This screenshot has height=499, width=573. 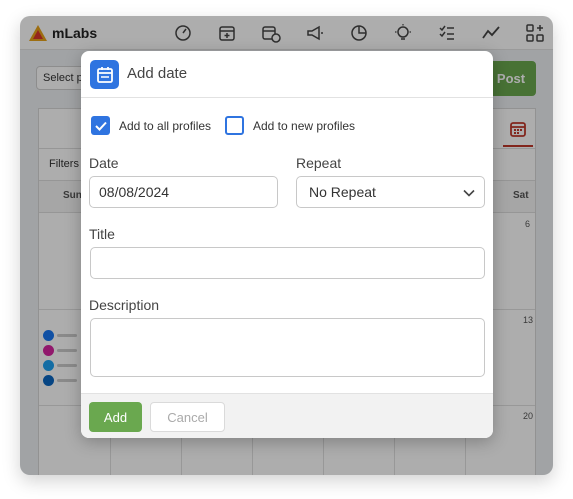 What do you see at coordinates (165, 125) in the screenshot?
I see `add-to-all-profiles-label: Add to all profiles` at bounding box center [165, 125].